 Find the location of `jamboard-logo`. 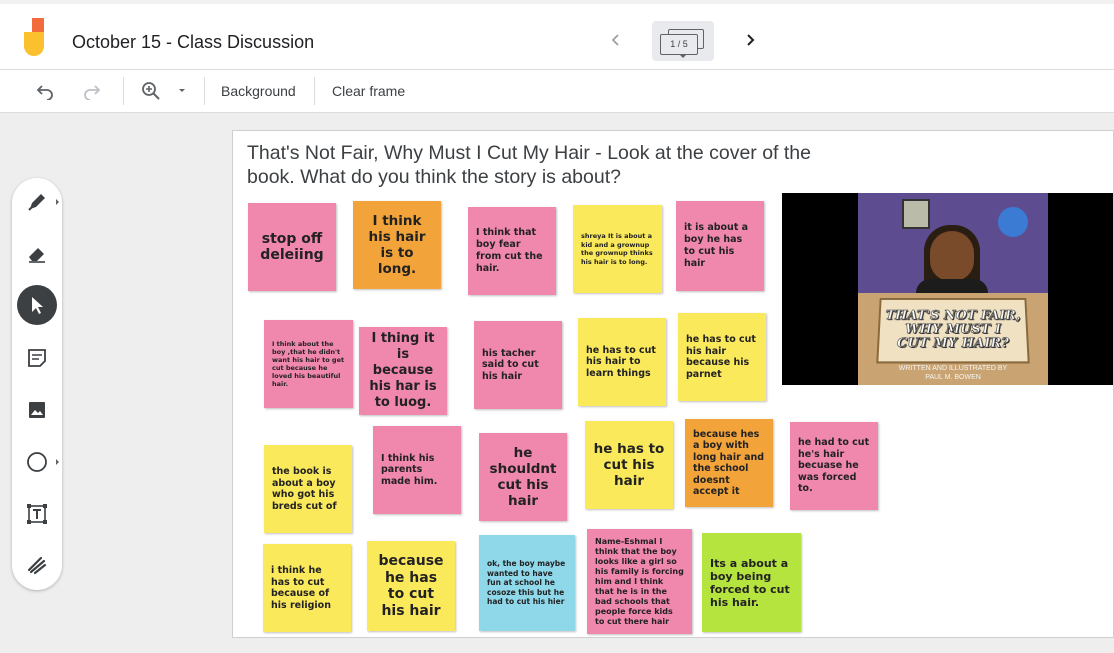

jamboard-logo is located at coordinates (37, 38).